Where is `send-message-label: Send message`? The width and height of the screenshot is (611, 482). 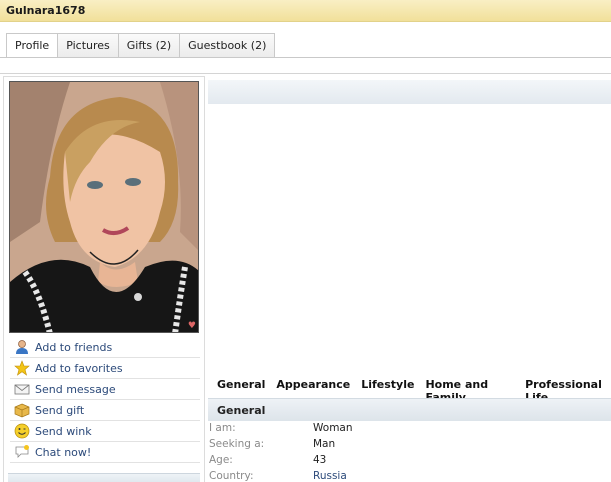
send-message-label: Send message is located at coordinates (75, 389).